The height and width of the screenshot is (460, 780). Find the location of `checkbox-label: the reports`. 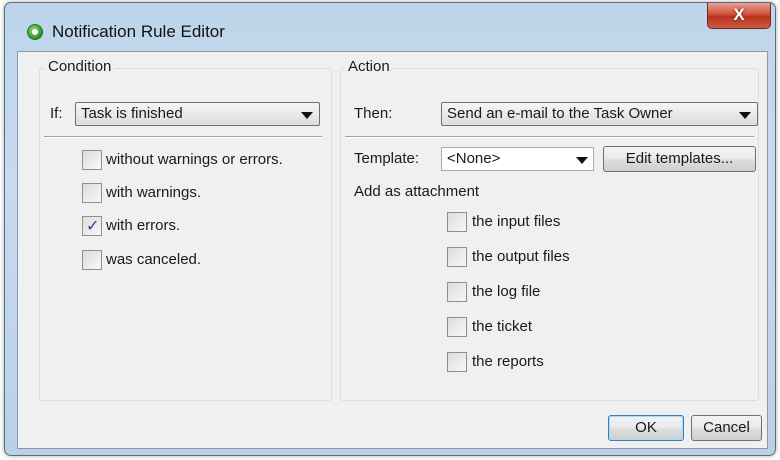

checkbox-label: the reports is located at coordinates (508, 361).